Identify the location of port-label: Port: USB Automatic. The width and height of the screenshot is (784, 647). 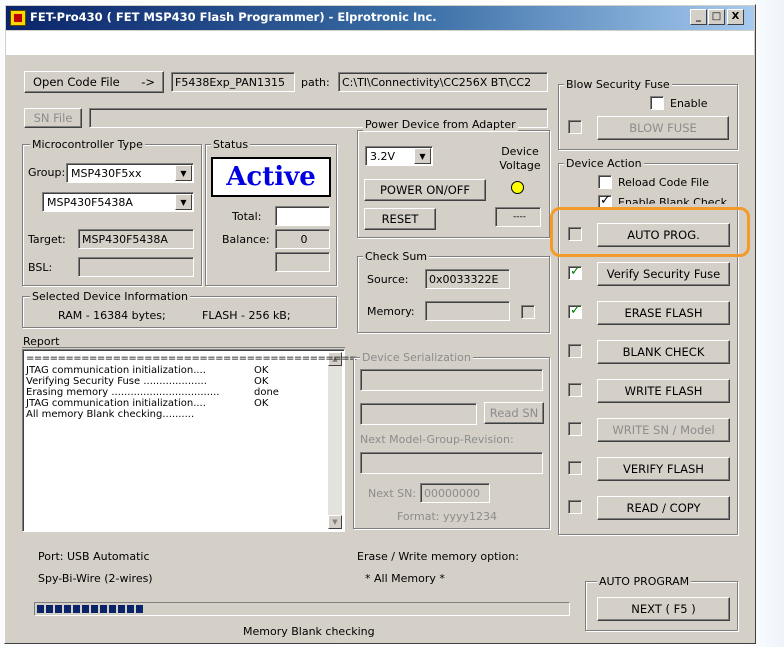
(94, 556).